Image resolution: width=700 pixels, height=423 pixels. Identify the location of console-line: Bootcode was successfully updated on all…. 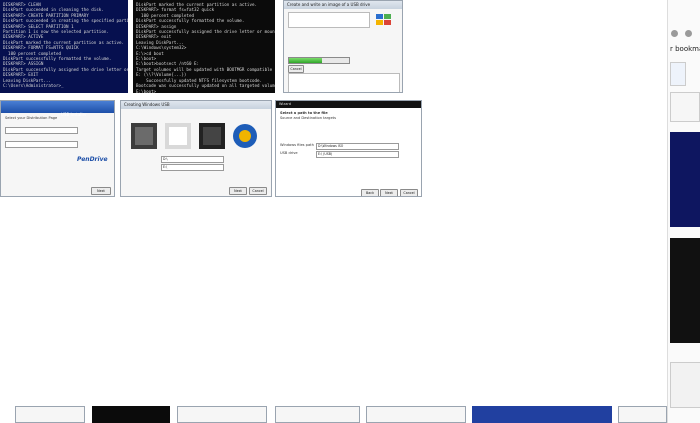
(205, 86).